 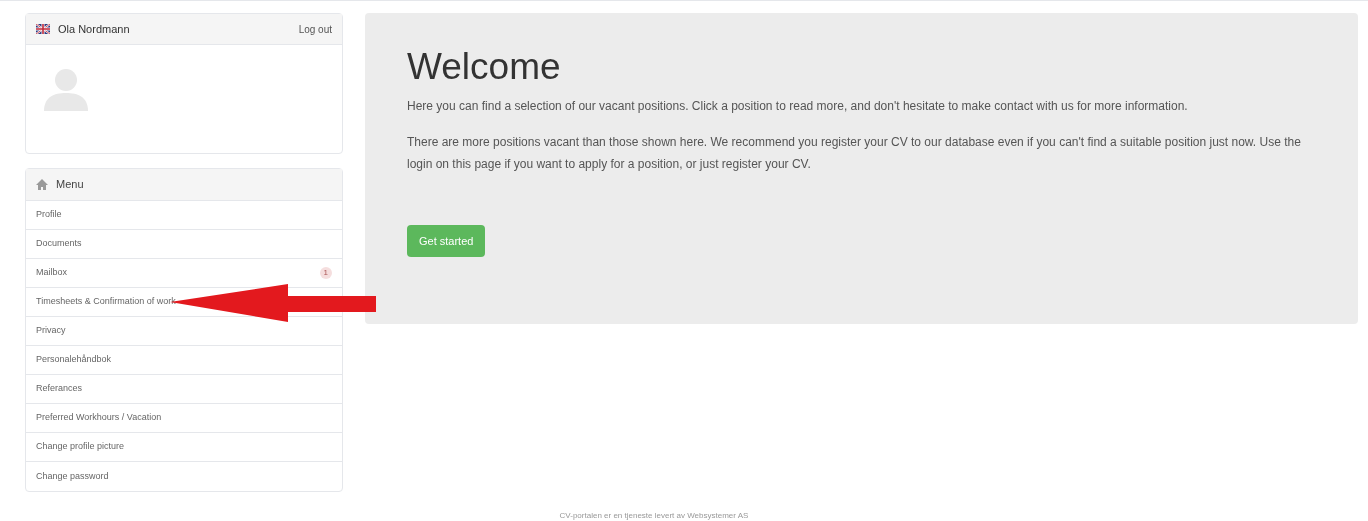 What do you see at coordinates (43, 29) in the screenshot?
I see `flag-icon` at bounding box center [43, 29].